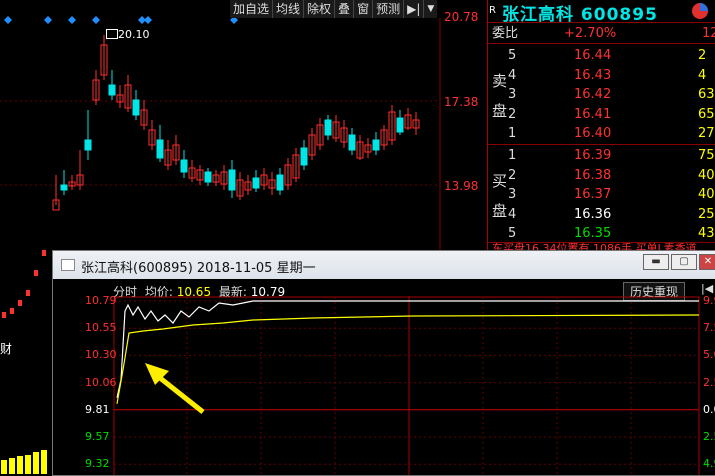 The image size is (715, 476). I want to click on left-partial-label: 财, so click(6, 349).